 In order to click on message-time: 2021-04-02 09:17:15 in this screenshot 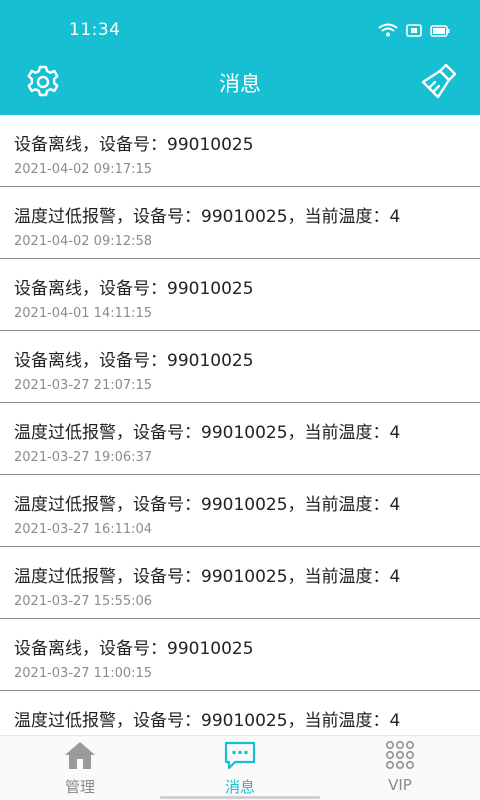, I will do `click(83, 169)`.